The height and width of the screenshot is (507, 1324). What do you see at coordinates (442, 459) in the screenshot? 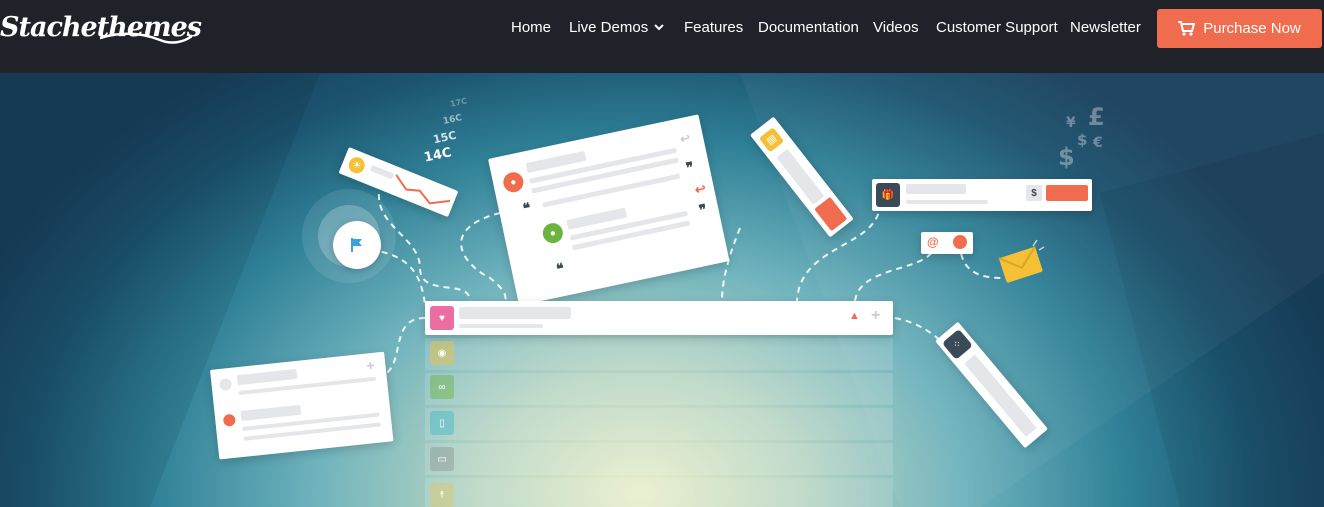
I see `bus-icon: ▭` at bounding box center [442, 459].